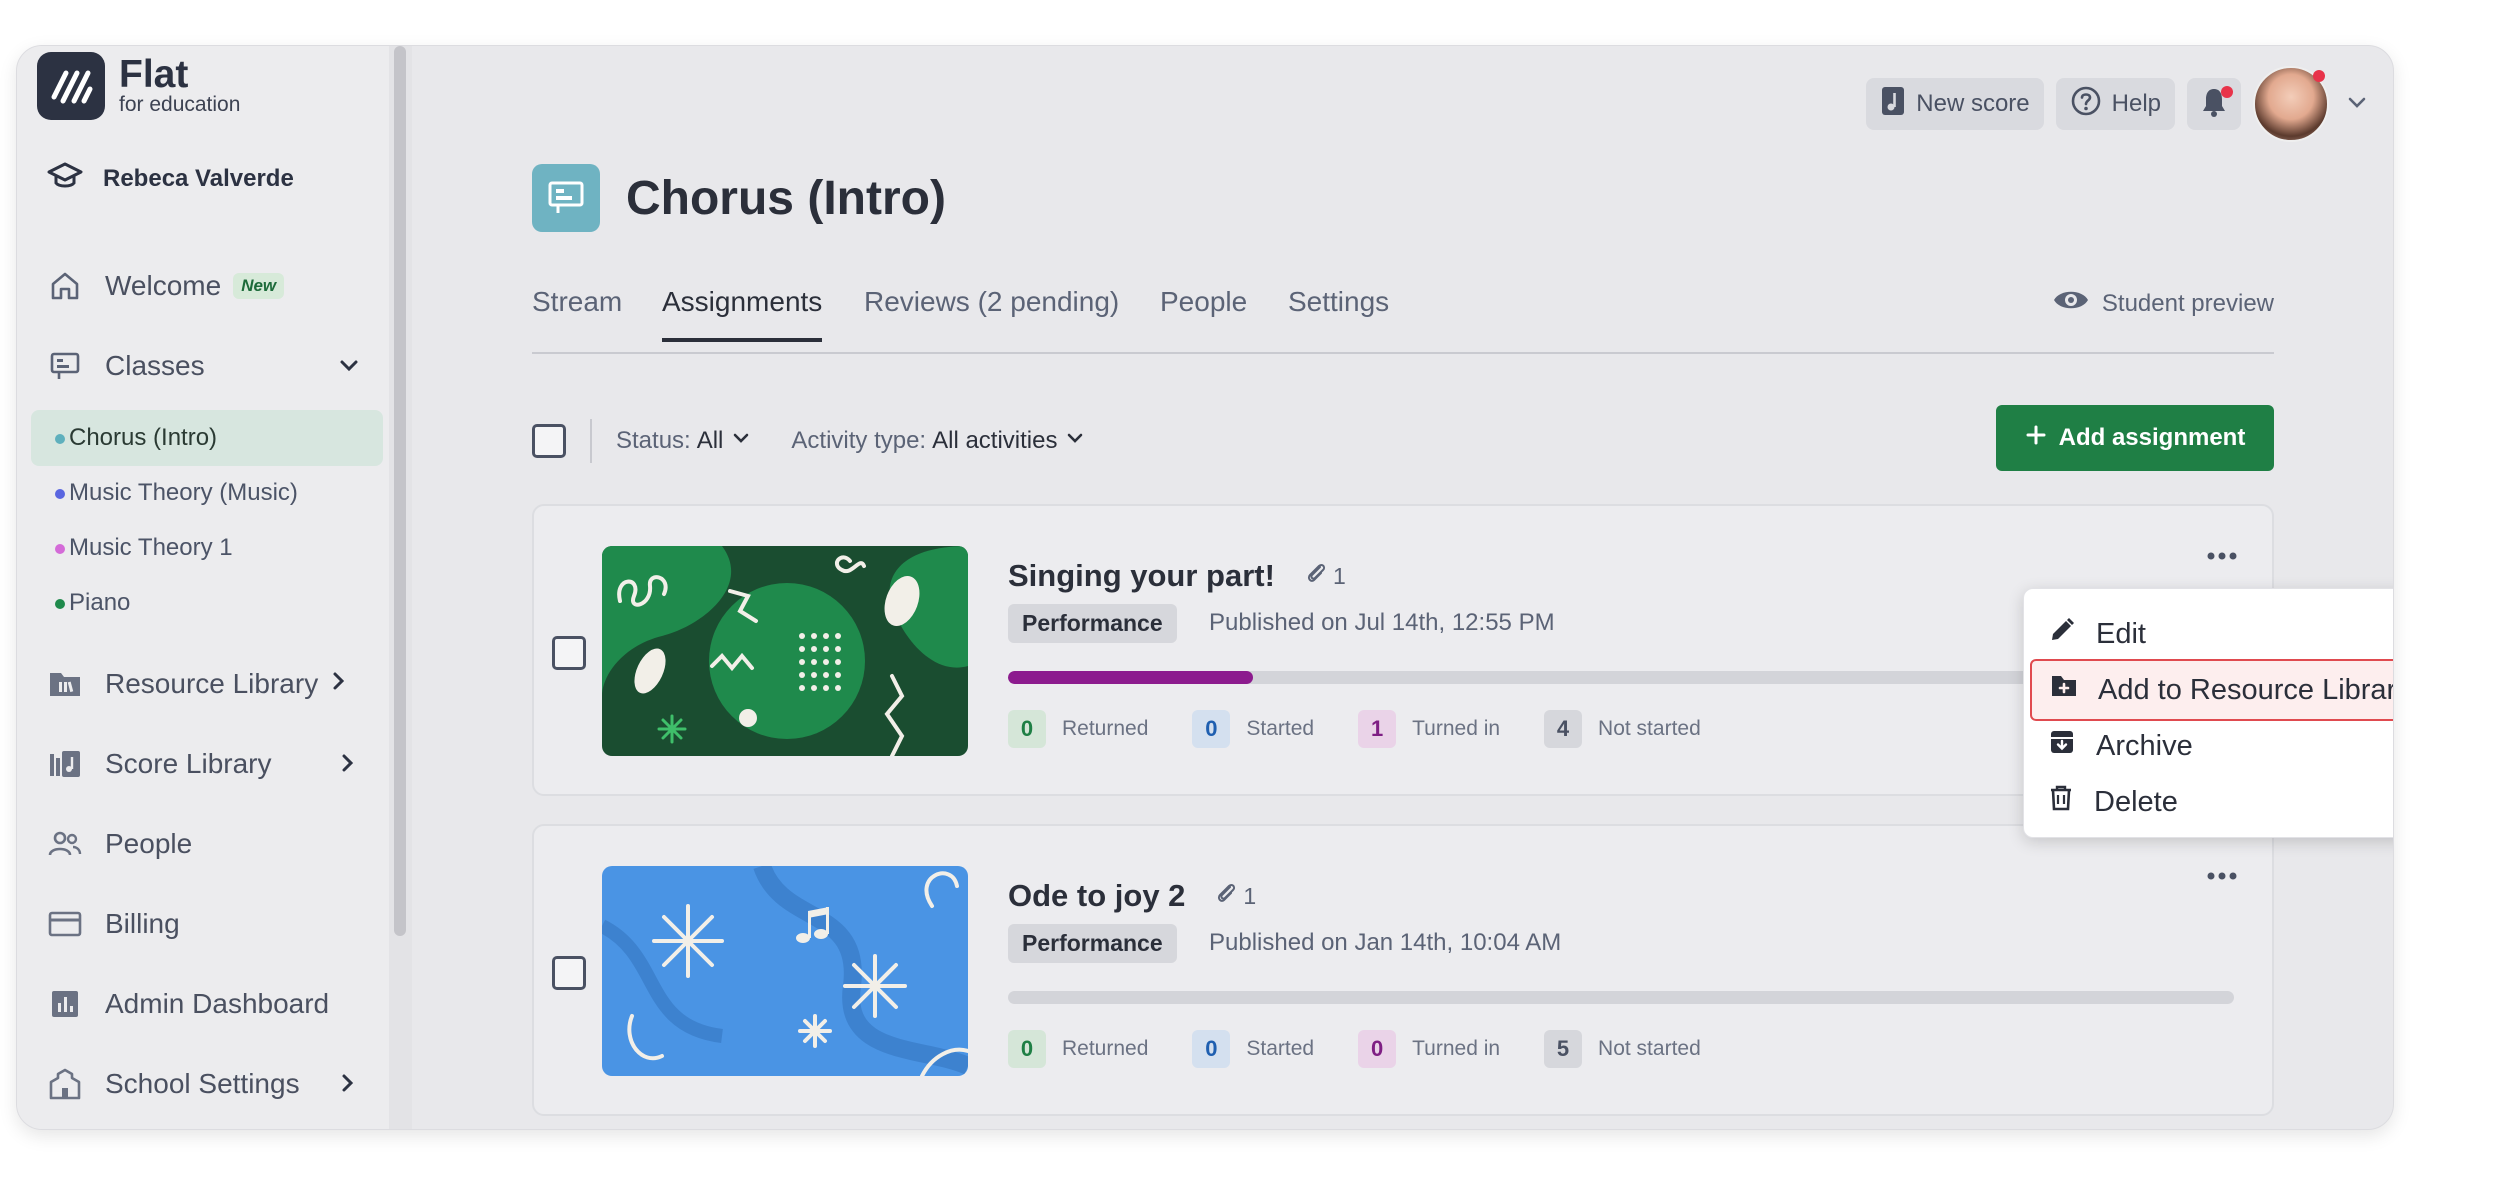 The width and height of the screenshot is (2513, 1180). What do you see at coordinates (155, 365) in the screenshot?
I see `sidebar-item-label: Classes` at bounding box center [155, 365].